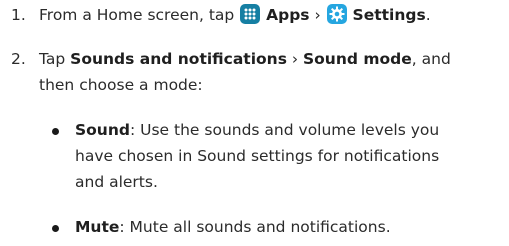 This screenshot has width=509, height=246. What do you see at coordinates (55, 59) in the screenshot?
I see `step-2-prefix: Tap` at bounding box center [55, 59].